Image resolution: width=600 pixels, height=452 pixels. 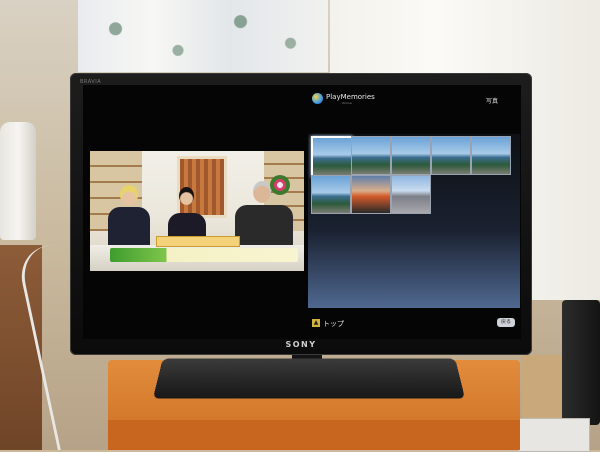 I want to click on tv-table-front, so click(x=314, y=435).